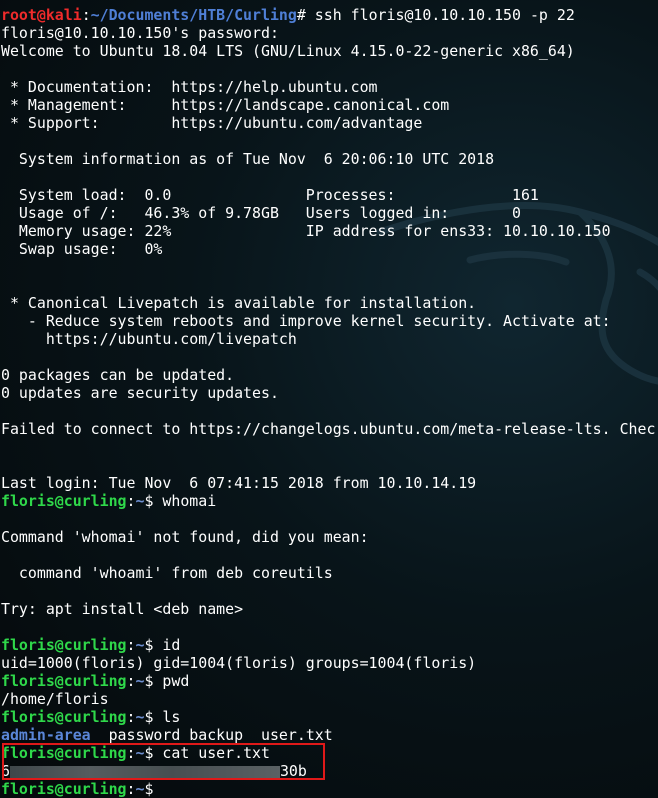 This screenshot has width=658, height=798. What do you see at coordinates (140, 33) in the screenshot?
I see `output-line: floris@10.10.10.150's password:` at bounding box center [140, 33].